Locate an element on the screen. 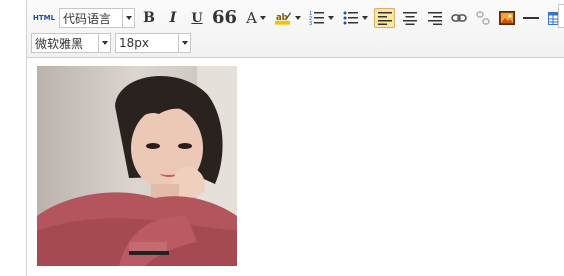 The width and height of the screenshot is (564, 276). align-center-icon is located at coordinates (409, 18).